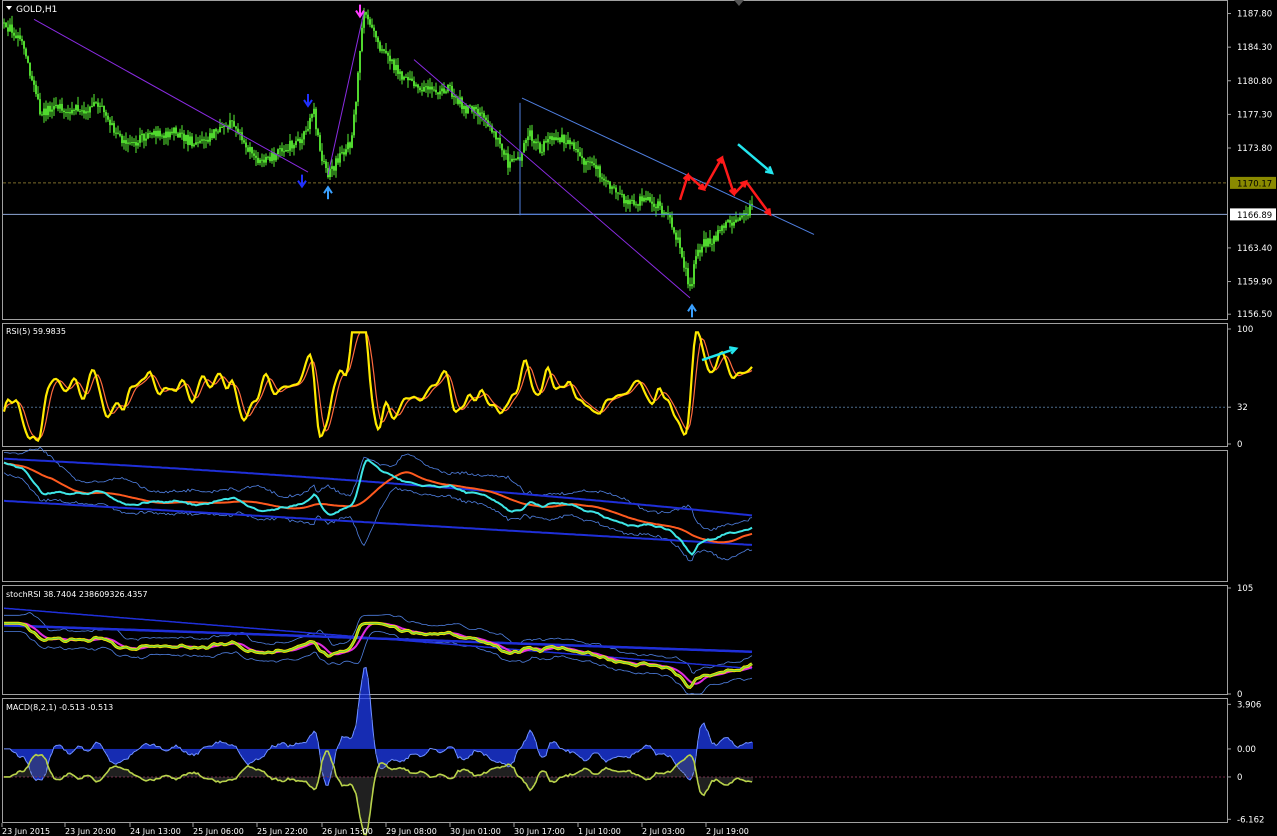 The width and height of the screenshot is (1277, 836). What do you see at coordinates (1254, 115) in the screenshot?
I see `y-tick-label: 1177.30` at bounding box center [1254, 115].